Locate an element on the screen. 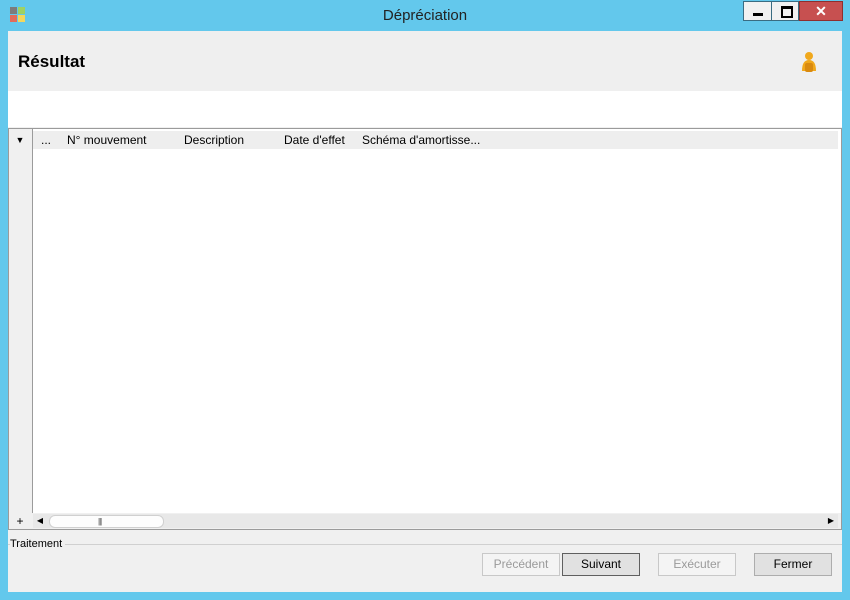  maximize-button is located at coordinates (785, 11).